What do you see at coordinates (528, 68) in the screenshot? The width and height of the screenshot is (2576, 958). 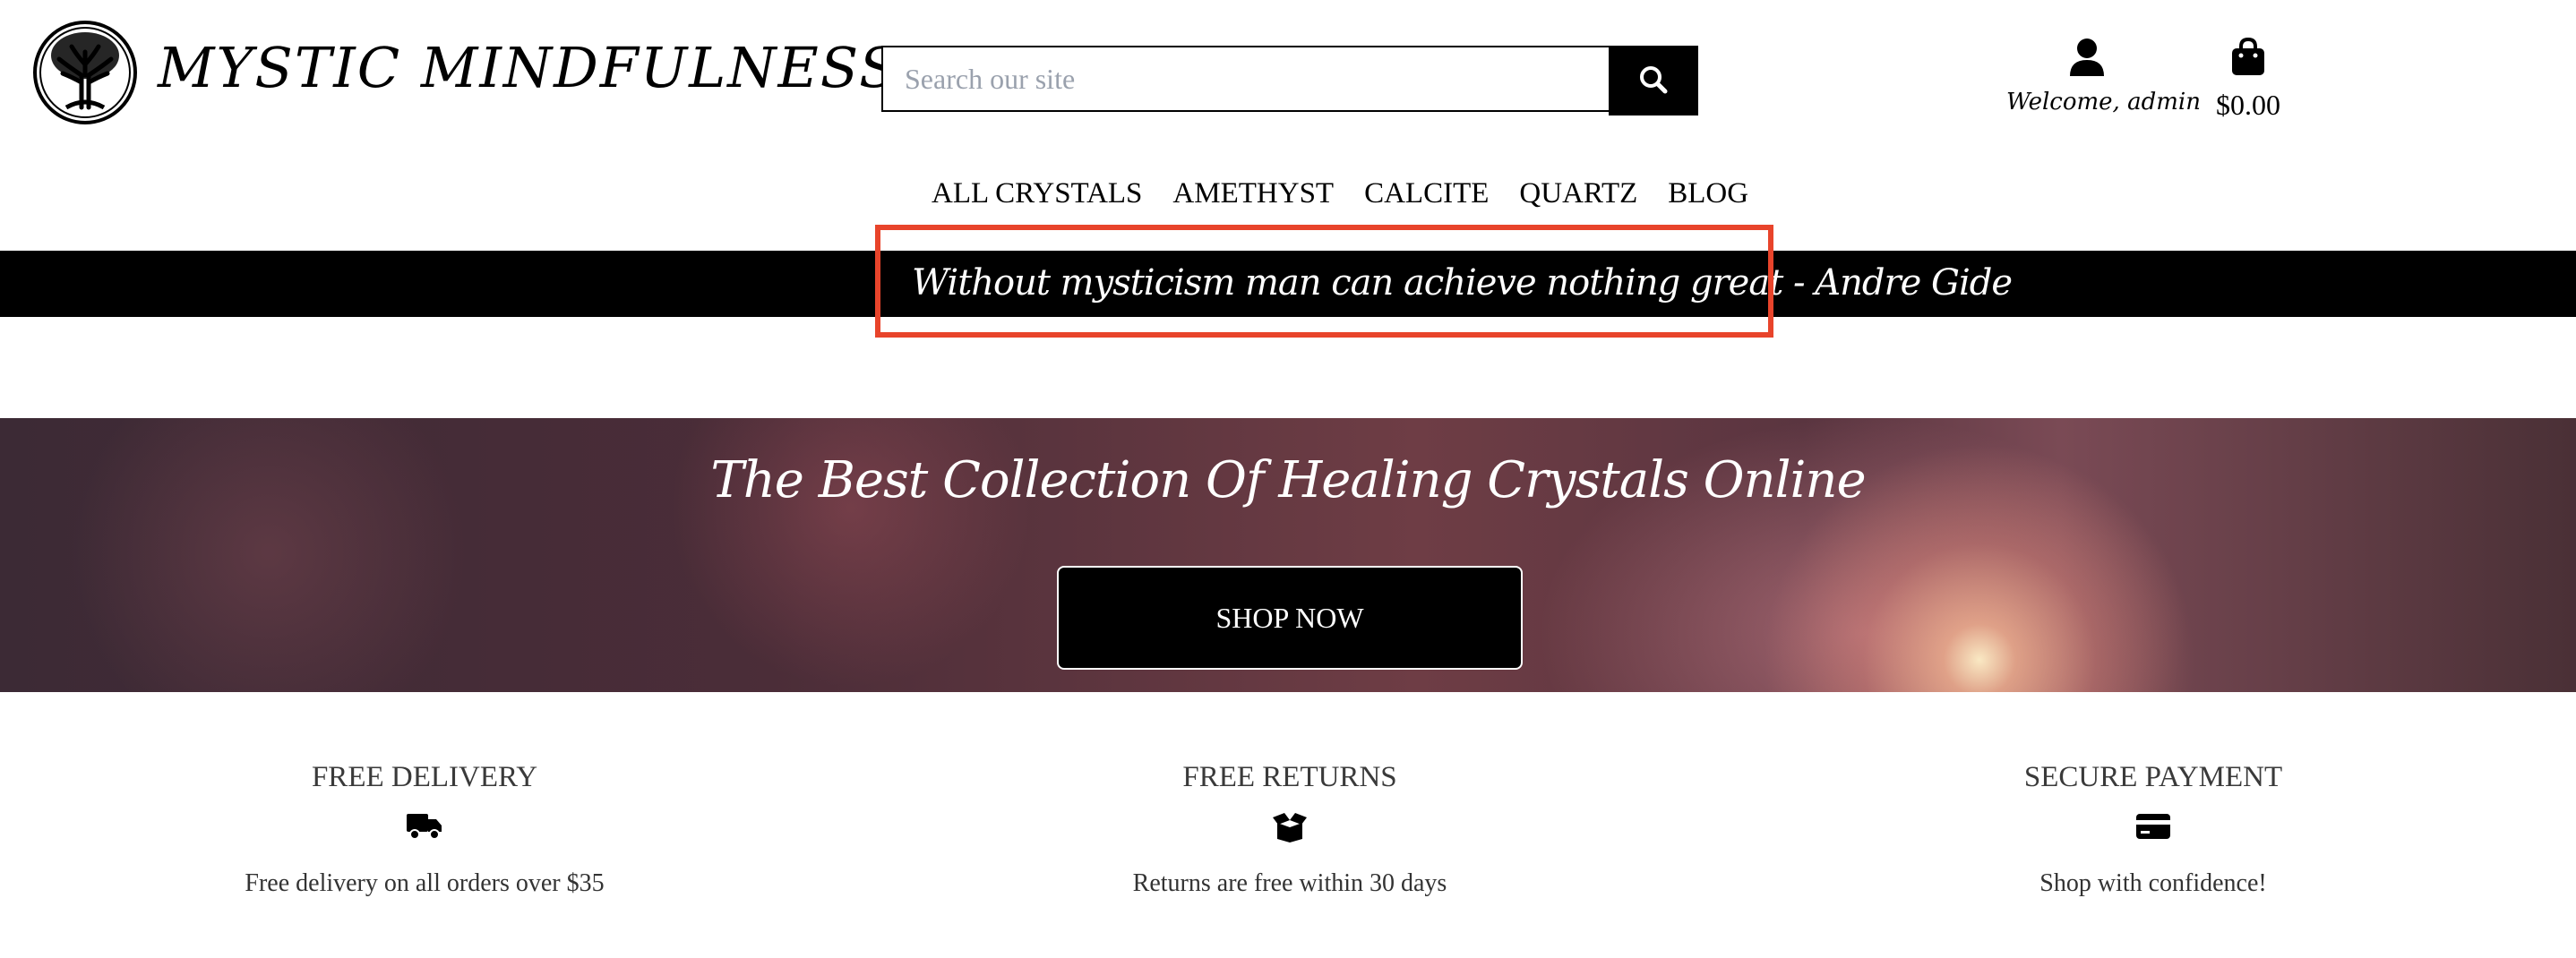 I see `brand-name: MYSTIC MINDFULNESS` at bounding box center [528, 68].